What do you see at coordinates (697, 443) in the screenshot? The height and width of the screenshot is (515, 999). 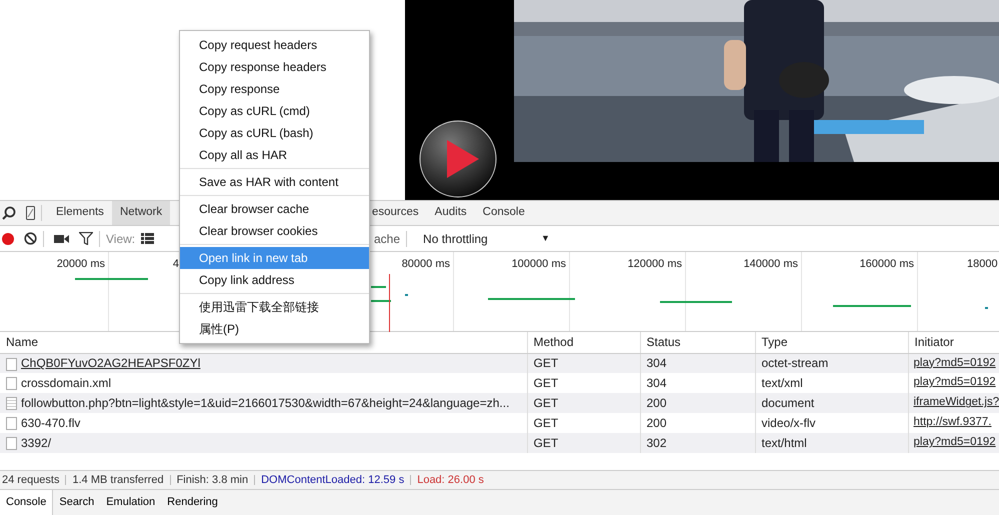 I see `table-cell: 302` at bounding box center [697, 443].